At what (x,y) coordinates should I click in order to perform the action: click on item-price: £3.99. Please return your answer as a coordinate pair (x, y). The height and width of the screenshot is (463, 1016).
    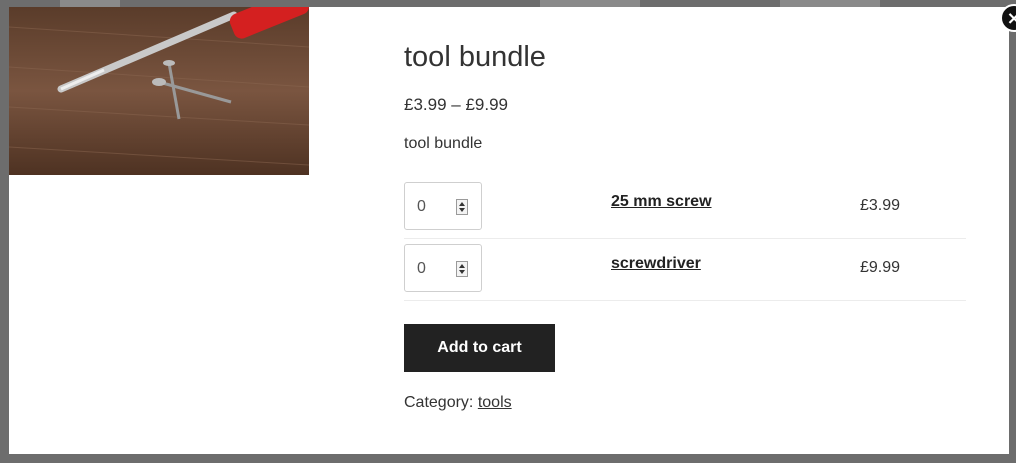
    Looking at the image, I should click on (880, 205).